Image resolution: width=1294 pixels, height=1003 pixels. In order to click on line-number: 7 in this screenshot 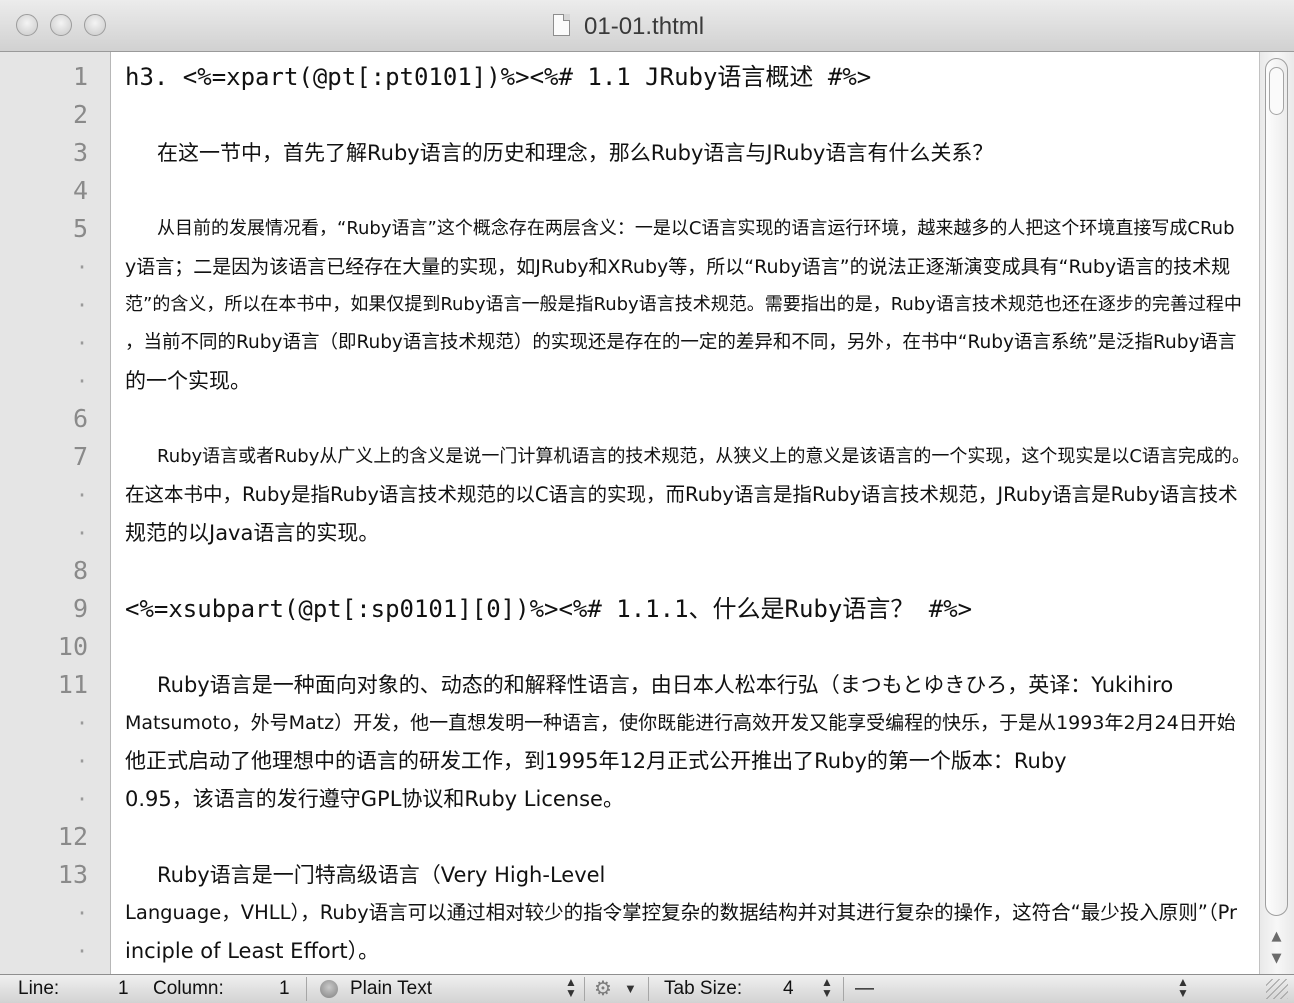, I will do `click(80, 456)`.